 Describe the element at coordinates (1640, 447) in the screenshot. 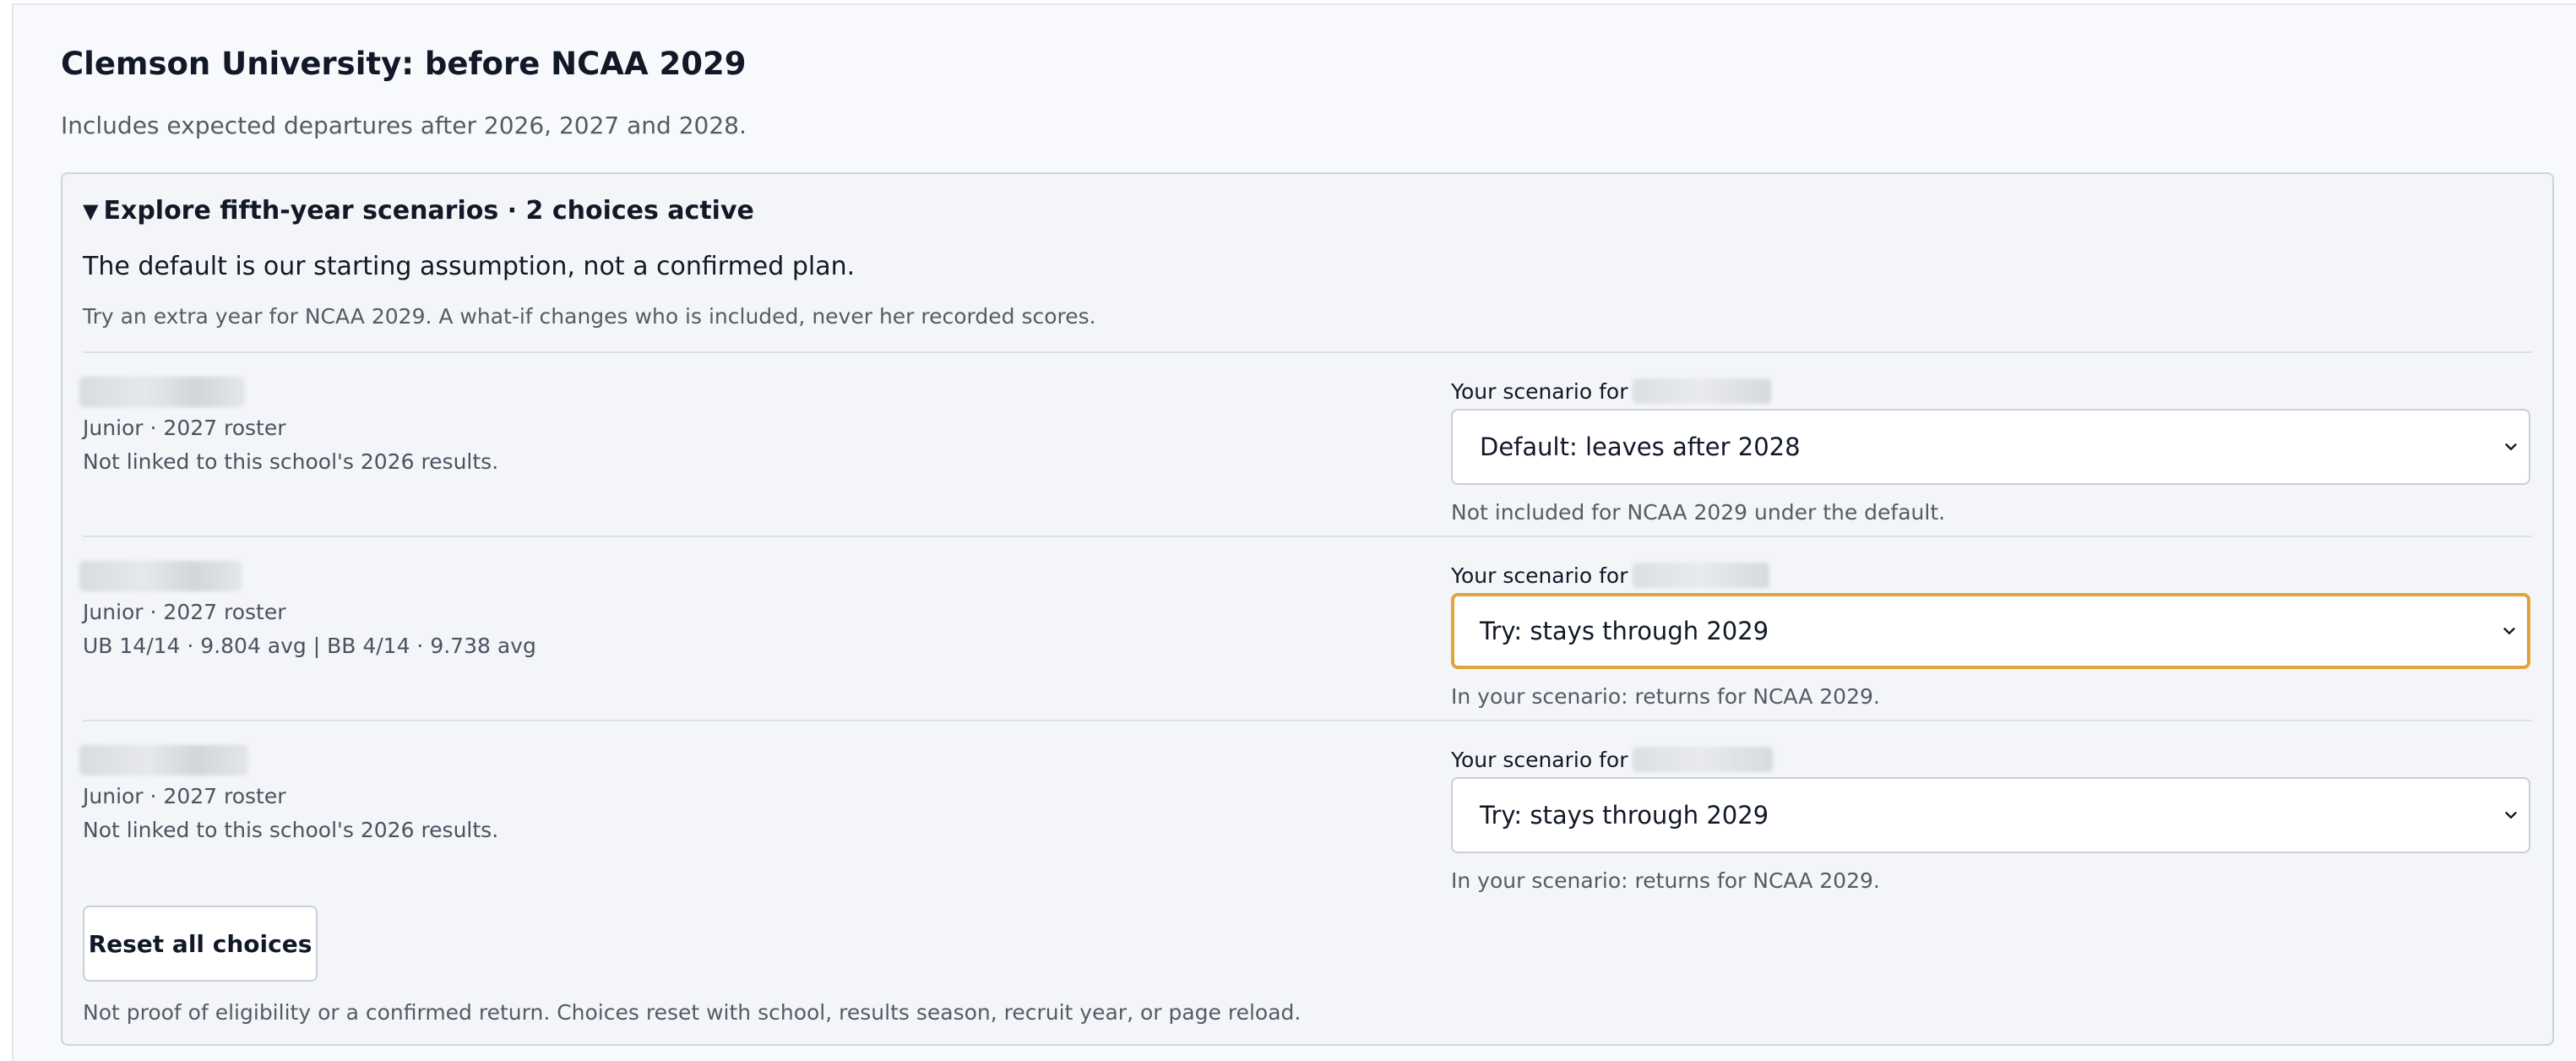

I see `scenario-select-value: Default: leaves after 2028` at that location.